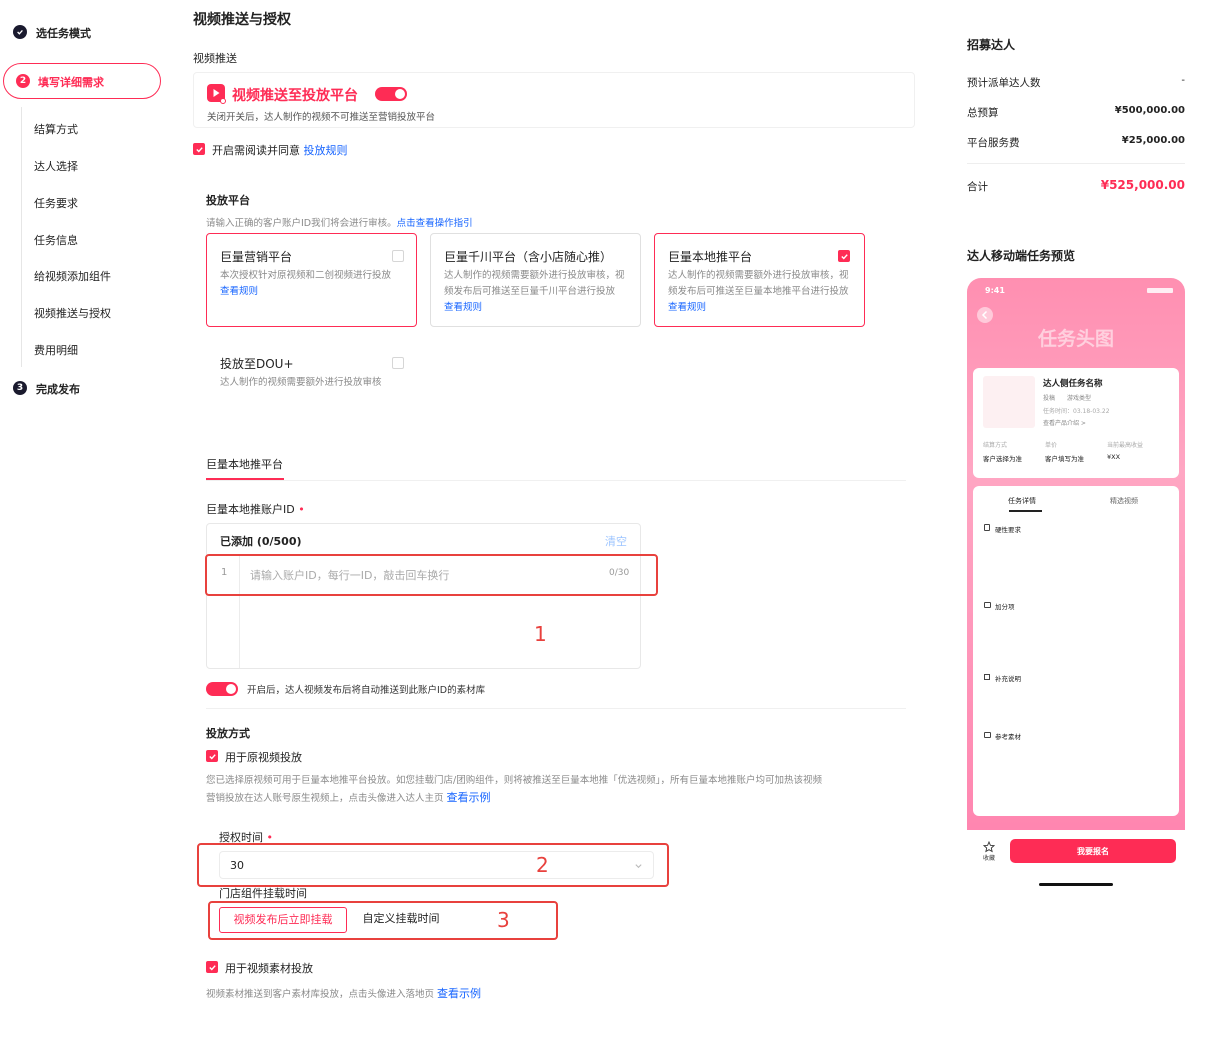 This screenshot has height=1039, width=1217. Describe the element at coordinates (311, 368) in the screenshot. I see `platform-card-dou: 投放至DOU+ 达人制作的视频需要额外进行投放审核` at that location.